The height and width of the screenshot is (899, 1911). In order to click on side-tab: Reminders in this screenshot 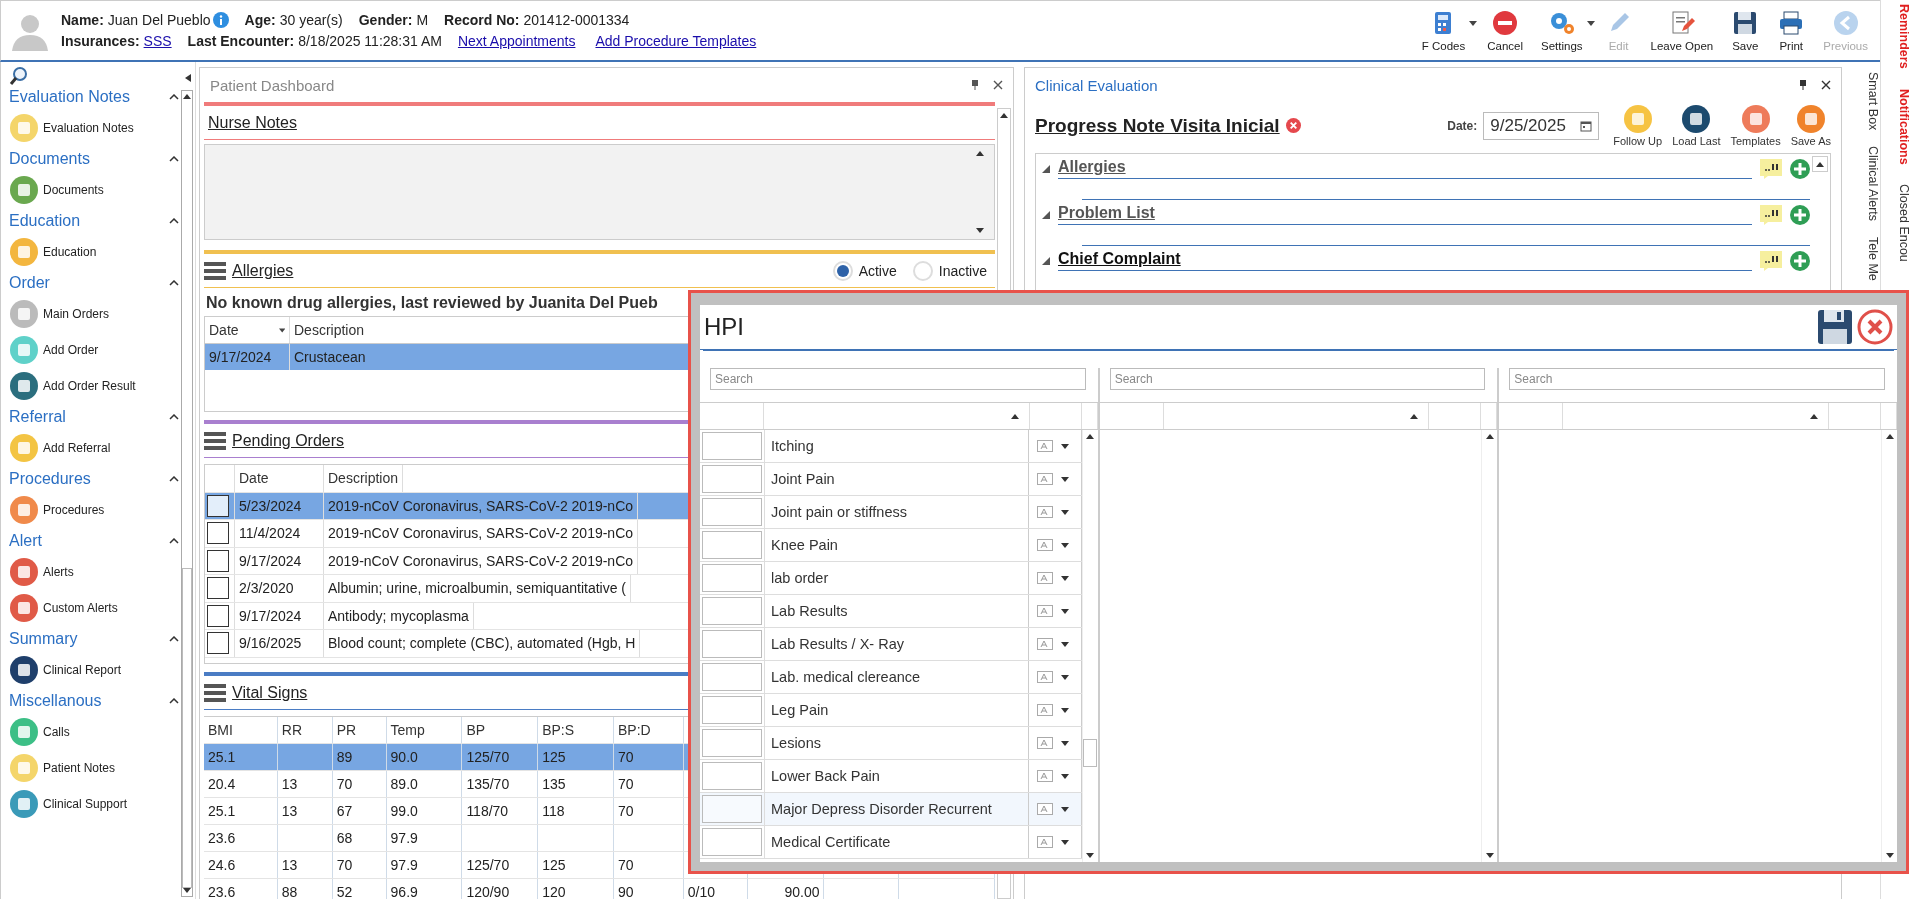, I will do `click(1896, 36)`.